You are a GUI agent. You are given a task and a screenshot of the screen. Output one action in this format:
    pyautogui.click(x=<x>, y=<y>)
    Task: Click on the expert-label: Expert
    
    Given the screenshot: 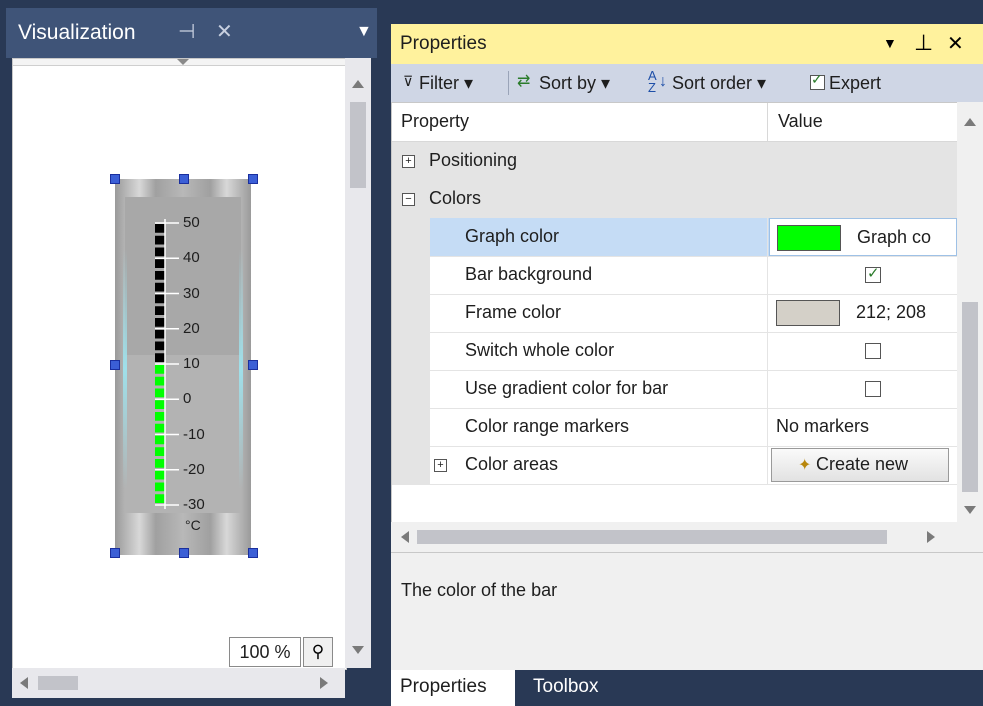 What is the action you would take?
    pyautogui.click(x=855, y=83)
    